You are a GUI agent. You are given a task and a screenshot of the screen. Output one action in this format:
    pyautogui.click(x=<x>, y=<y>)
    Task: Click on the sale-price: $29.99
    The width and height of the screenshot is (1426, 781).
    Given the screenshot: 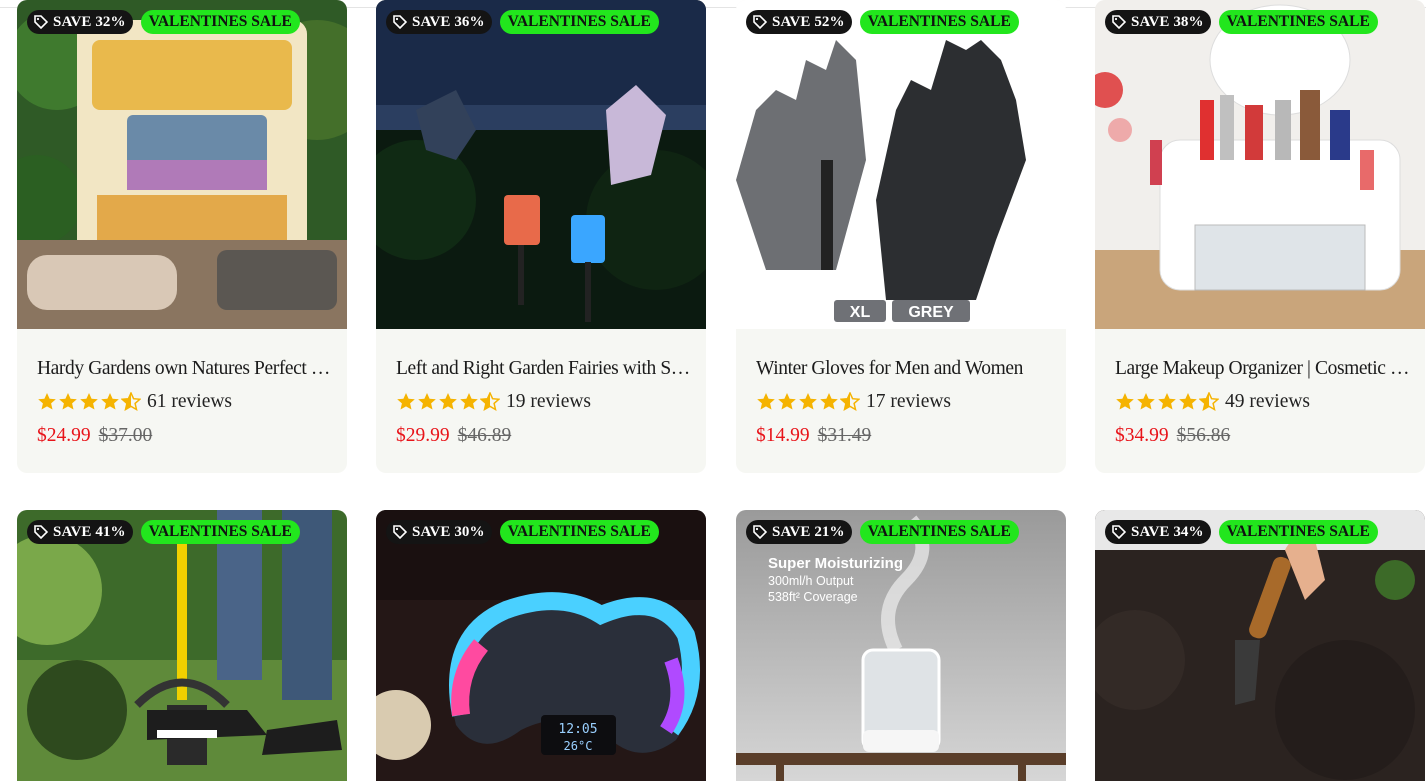 What is the action you would take?
    pyautogui.click(x=423, y=435)
    